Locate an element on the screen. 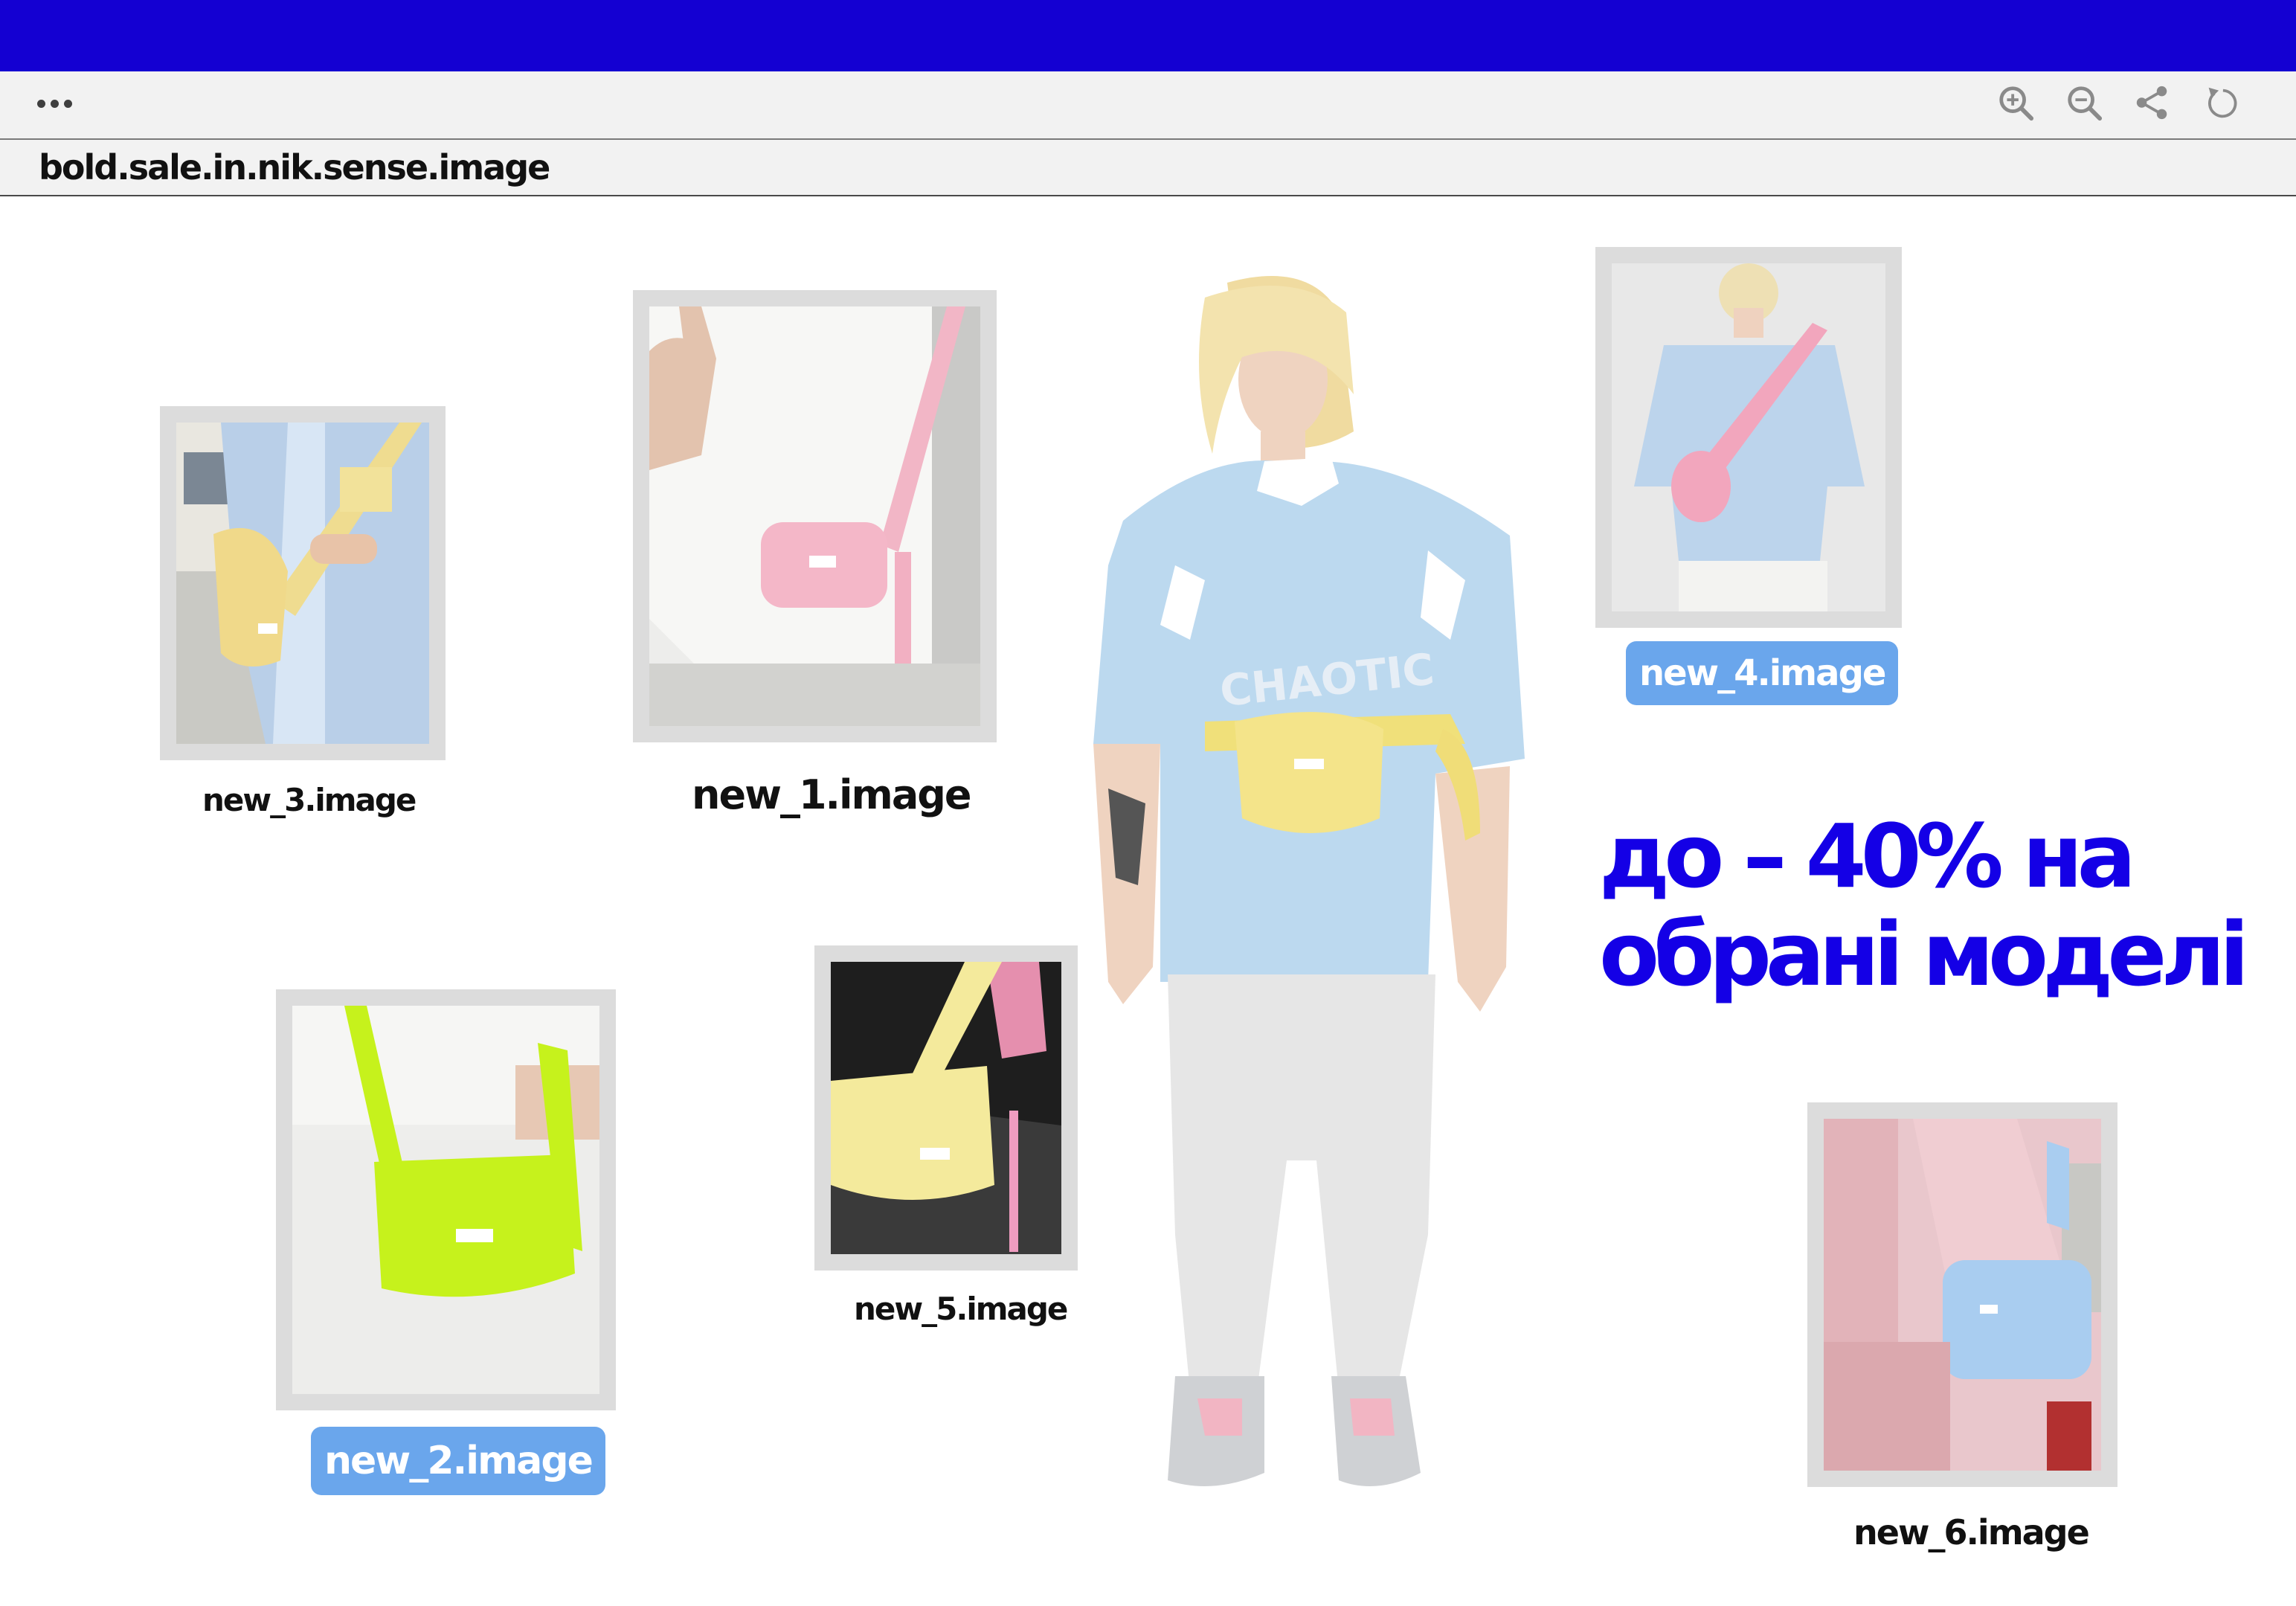 The width and height of the screenshot is (2296, 1606). promo-line-1: до – 40% на is located at coordinates (1867, 856).